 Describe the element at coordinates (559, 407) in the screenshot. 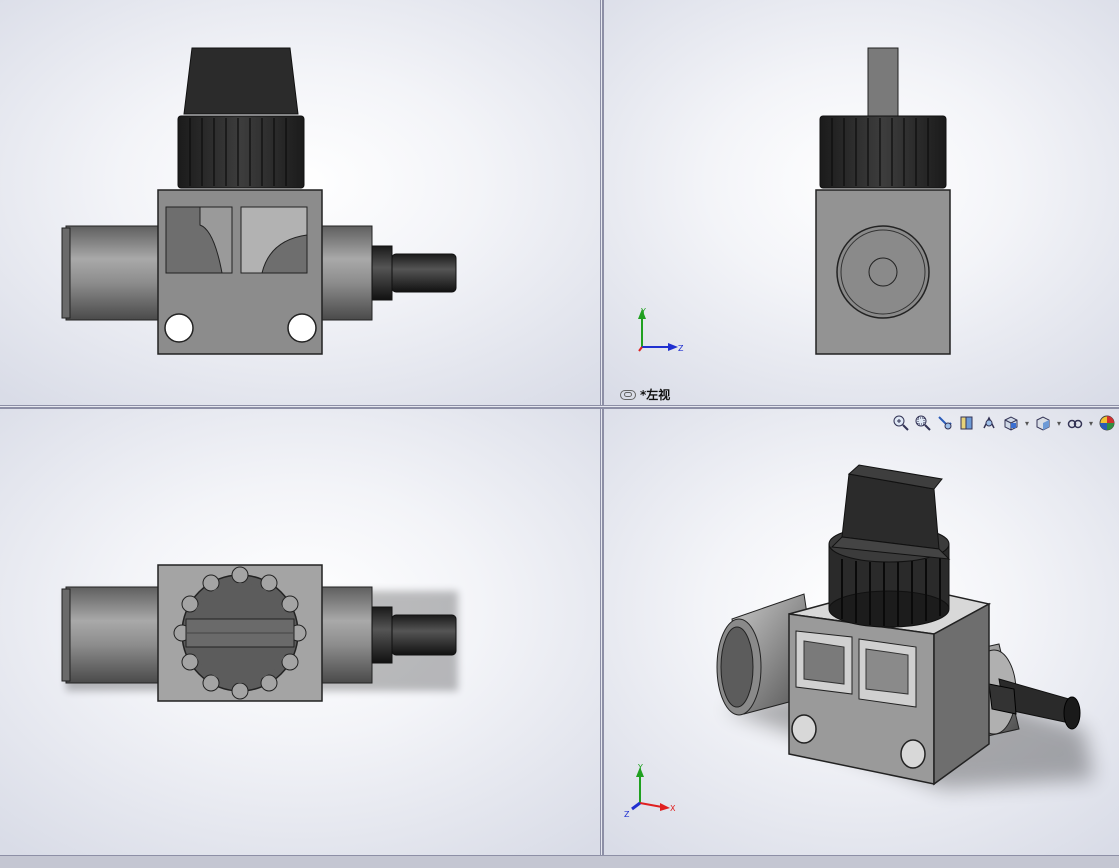

I see `viewport-splitter-horizontal` at that location.